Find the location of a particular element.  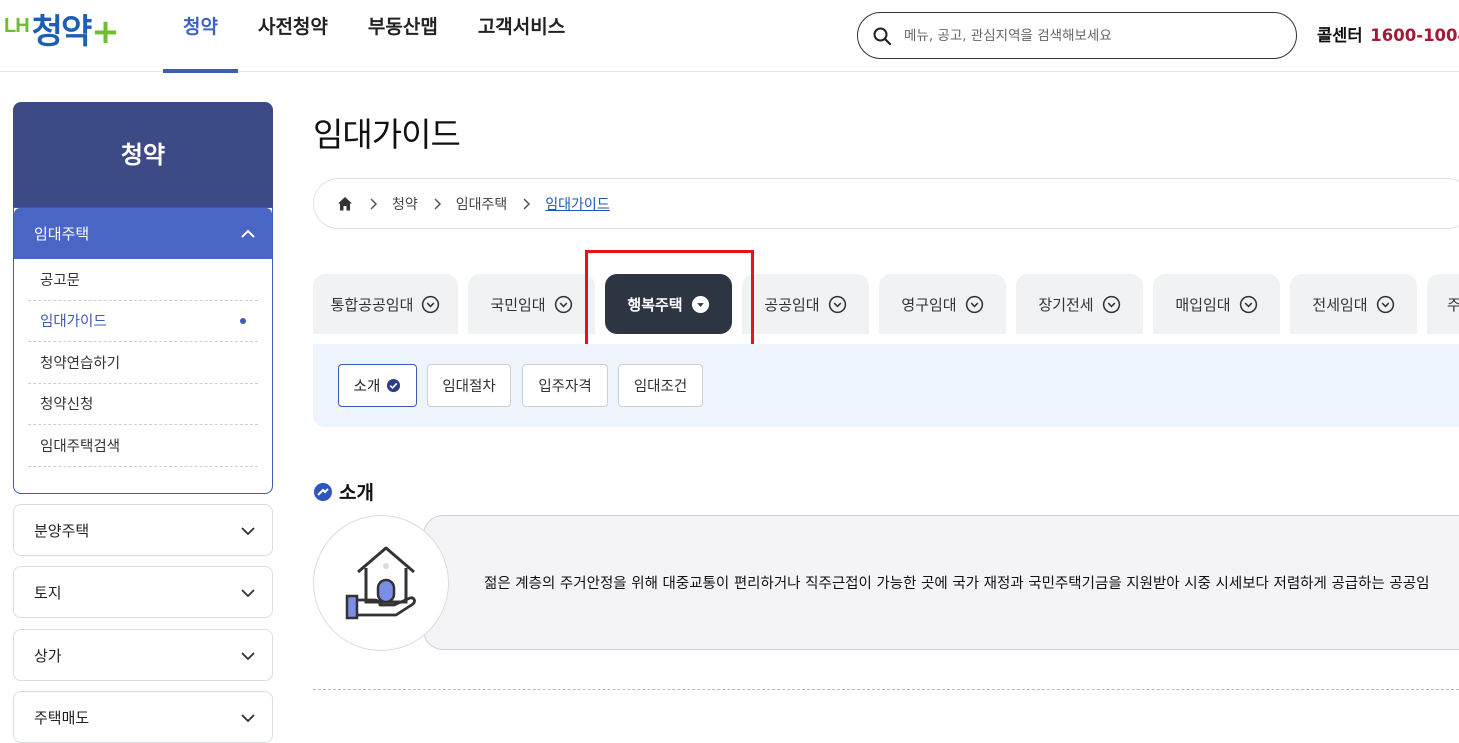

callcenter-label: 콜센터 is located at coordinates (1340, 35).